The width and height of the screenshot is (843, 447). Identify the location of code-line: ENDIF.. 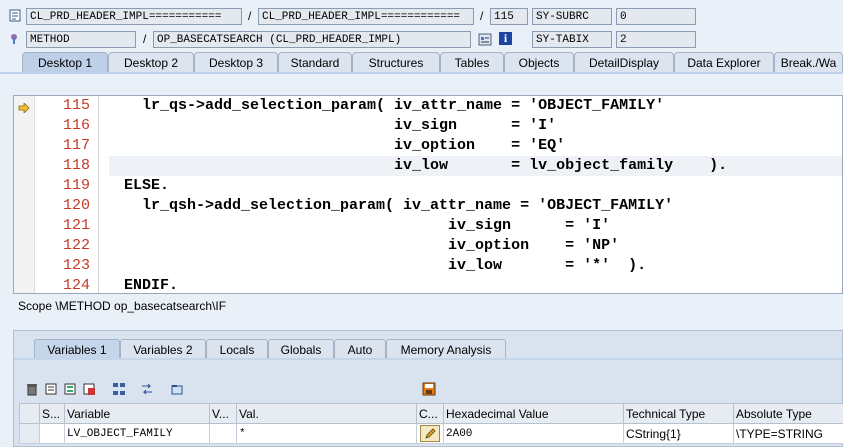
(151, 285).